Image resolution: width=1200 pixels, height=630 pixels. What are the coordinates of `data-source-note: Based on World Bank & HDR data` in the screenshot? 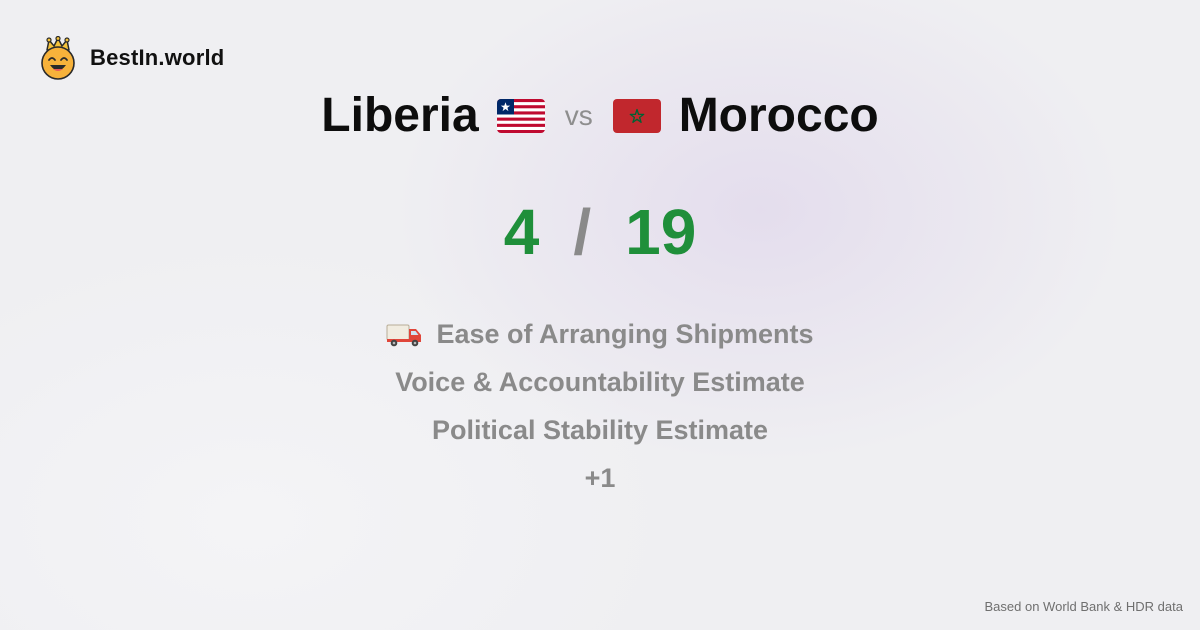 It's located at (1083, 606).